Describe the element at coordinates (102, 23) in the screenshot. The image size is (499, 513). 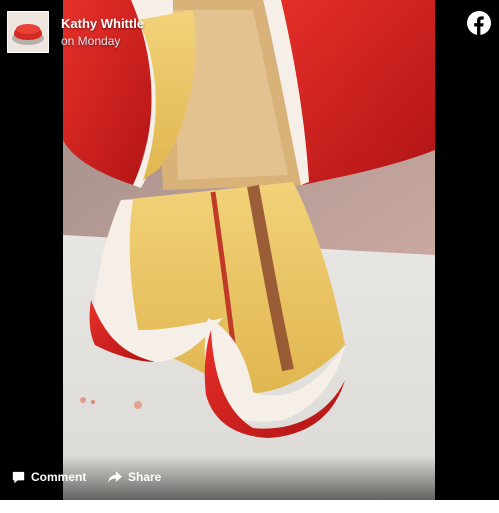
I see `author-name: Kathy Whittle` at that location.